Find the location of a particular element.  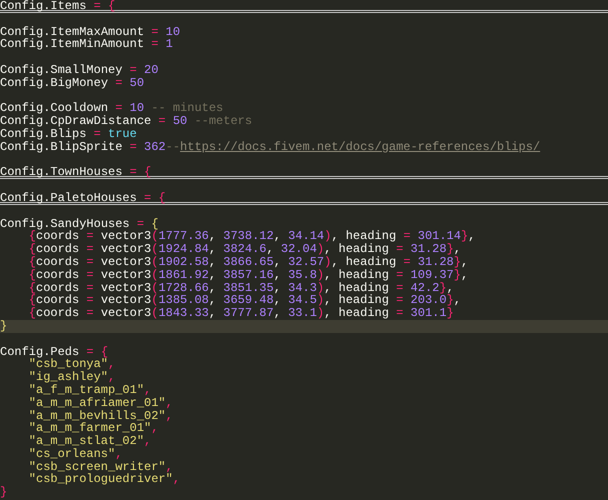

code-line: {coords = vector3(1924.84, 3824.6, 32.04), heading = 31.28}, is located at coordinates (245, 249).